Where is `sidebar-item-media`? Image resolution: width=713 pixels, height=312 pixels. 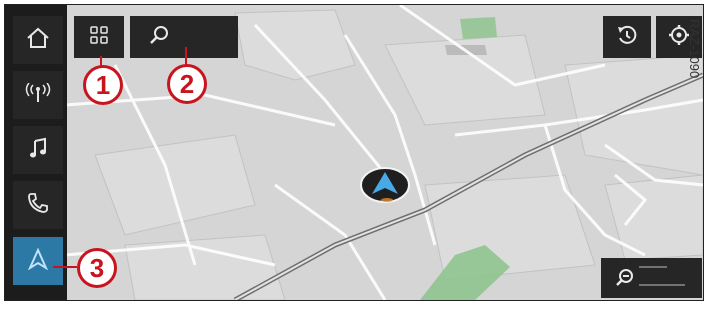
sidebar-item-media is located at coordinates (38, 150).